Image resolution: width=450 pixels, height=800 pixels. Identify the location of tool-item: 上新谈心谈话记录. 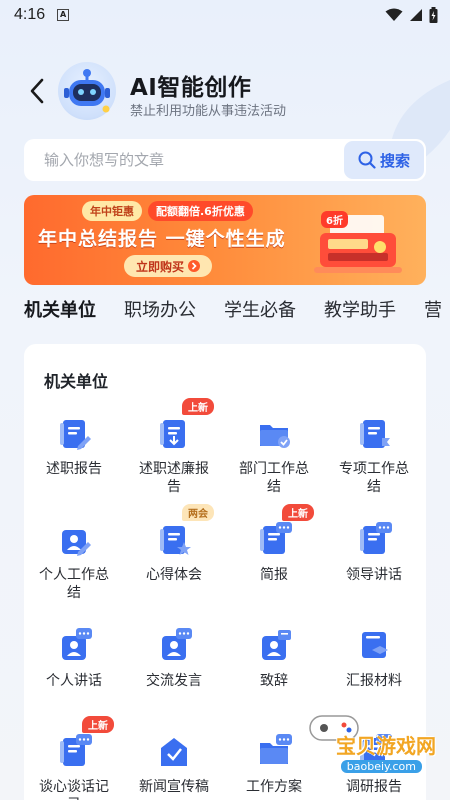
(74, 758).